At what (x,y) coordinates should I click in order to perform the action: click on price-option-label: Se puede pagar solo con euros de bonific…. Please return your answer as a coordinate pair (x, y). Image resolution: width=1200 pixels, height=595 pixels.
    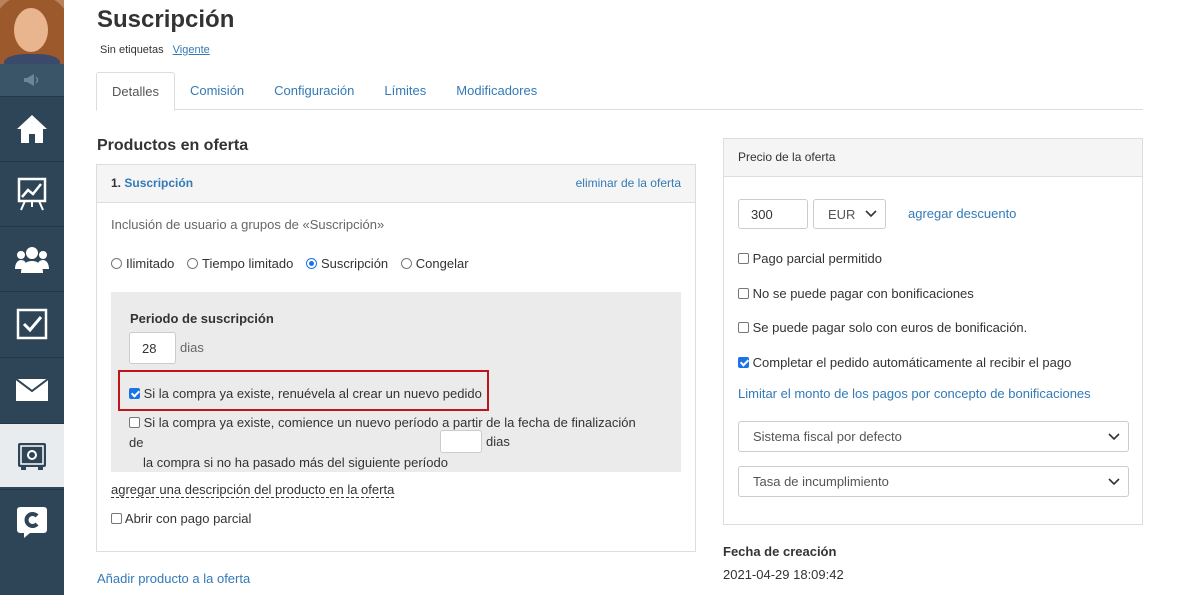
    Looking at the image, I should click on (890, 327).